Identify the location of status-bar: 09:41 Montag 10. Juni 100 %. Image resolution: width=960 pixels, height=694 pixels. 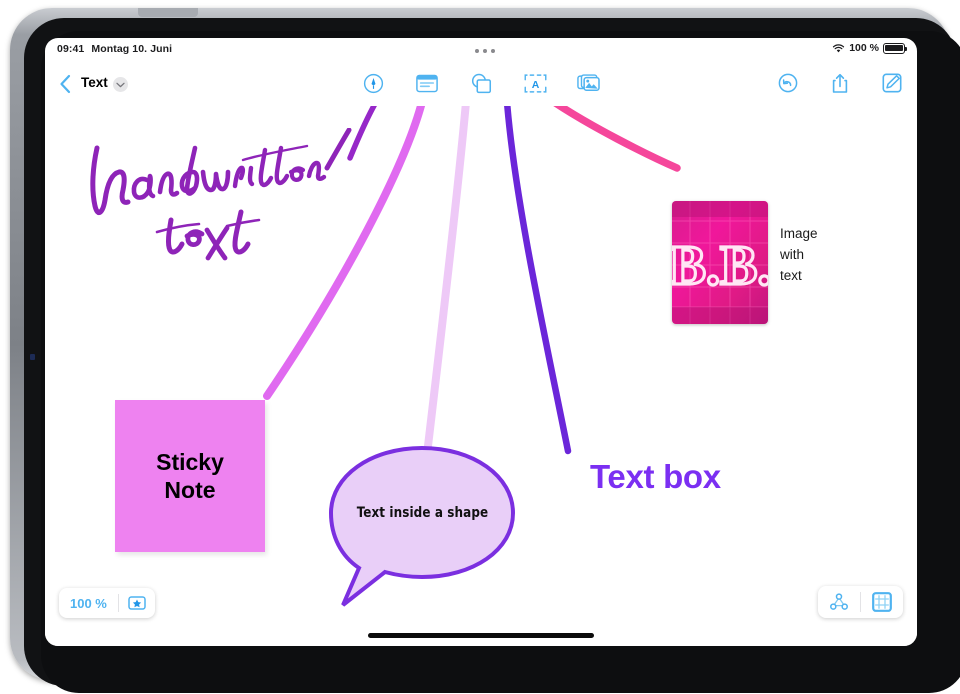
(481, 51).